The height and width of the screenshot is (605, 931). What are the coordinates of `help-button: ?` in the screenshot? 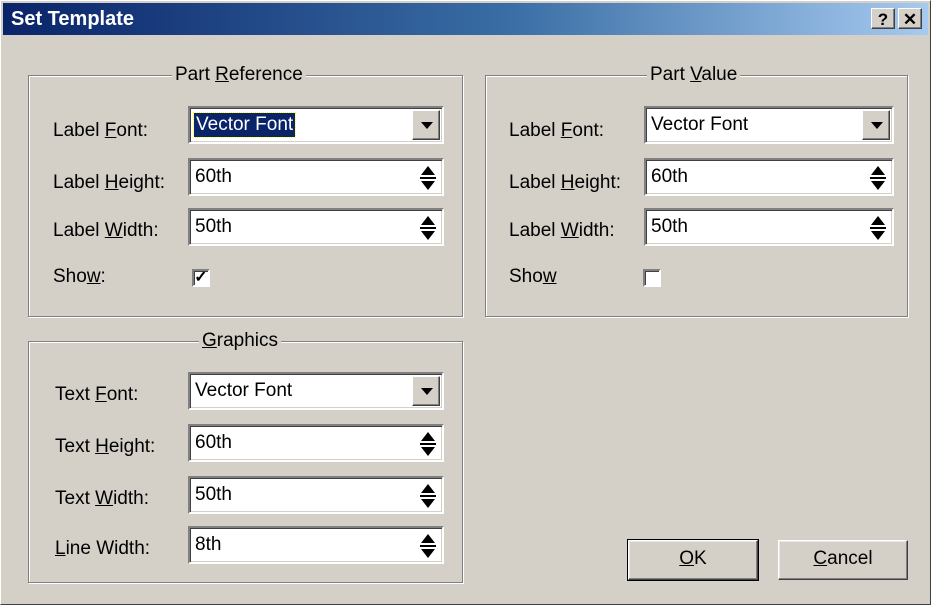 It's located at (883, 18).